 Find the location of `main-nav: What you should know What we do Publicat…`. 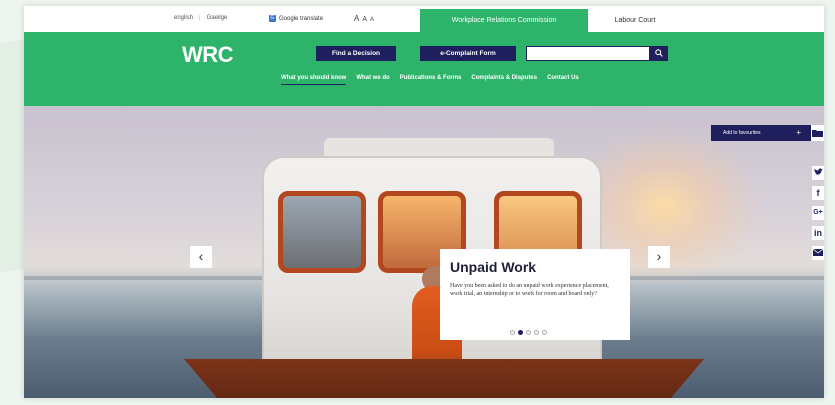

main-nav: What you should know What we do Publicat… is located at coordinates (430, 80).